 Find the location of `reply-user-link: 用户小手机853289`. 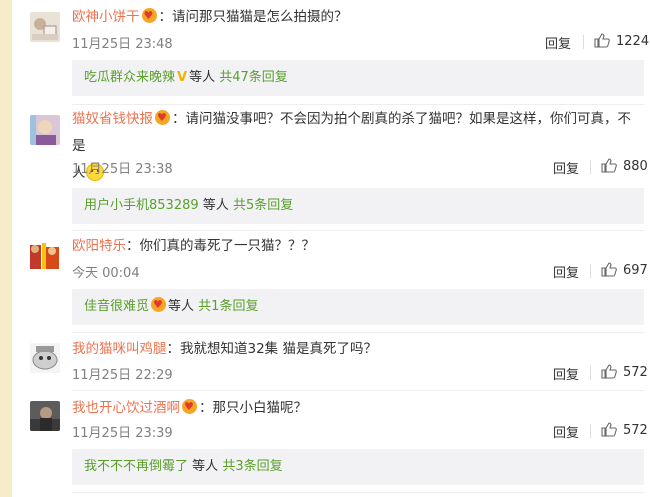

reply-user-link: 用户小手机853289 is located at coordinates (141, 205).